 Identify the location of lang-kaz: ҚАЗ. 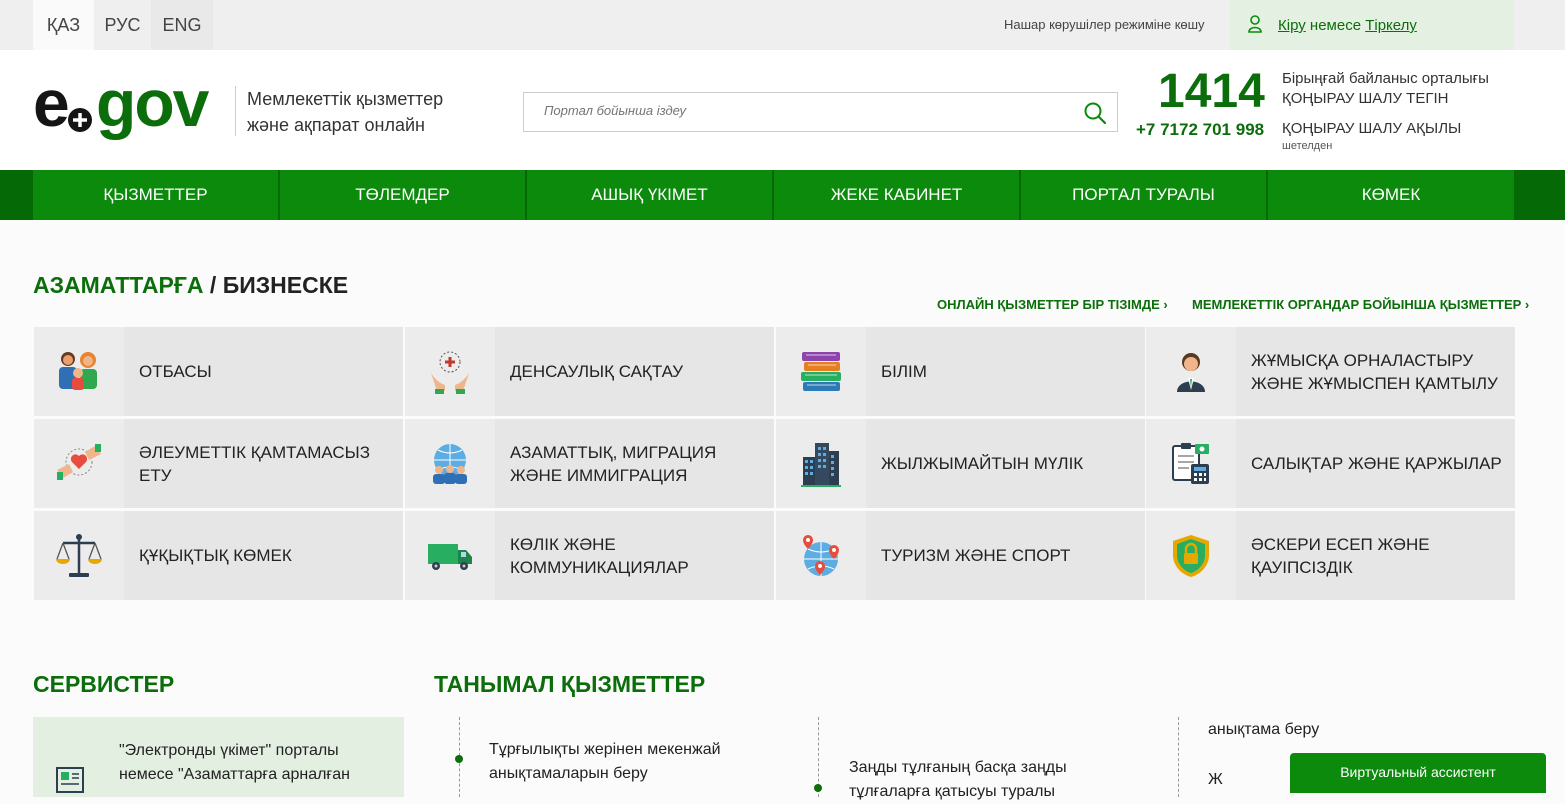
(63, 25).